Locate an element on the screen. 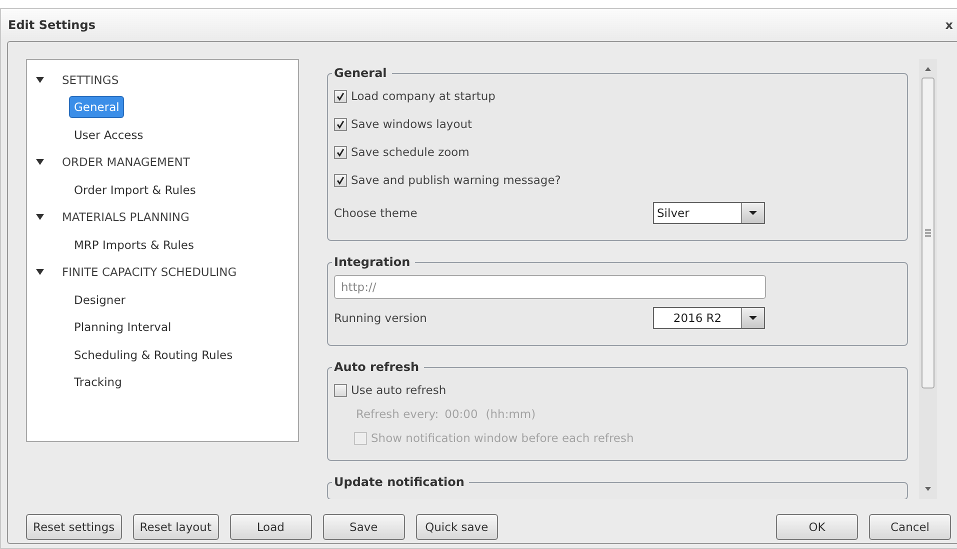  dialog-button: Quick save is located at coordinates (457, 527).